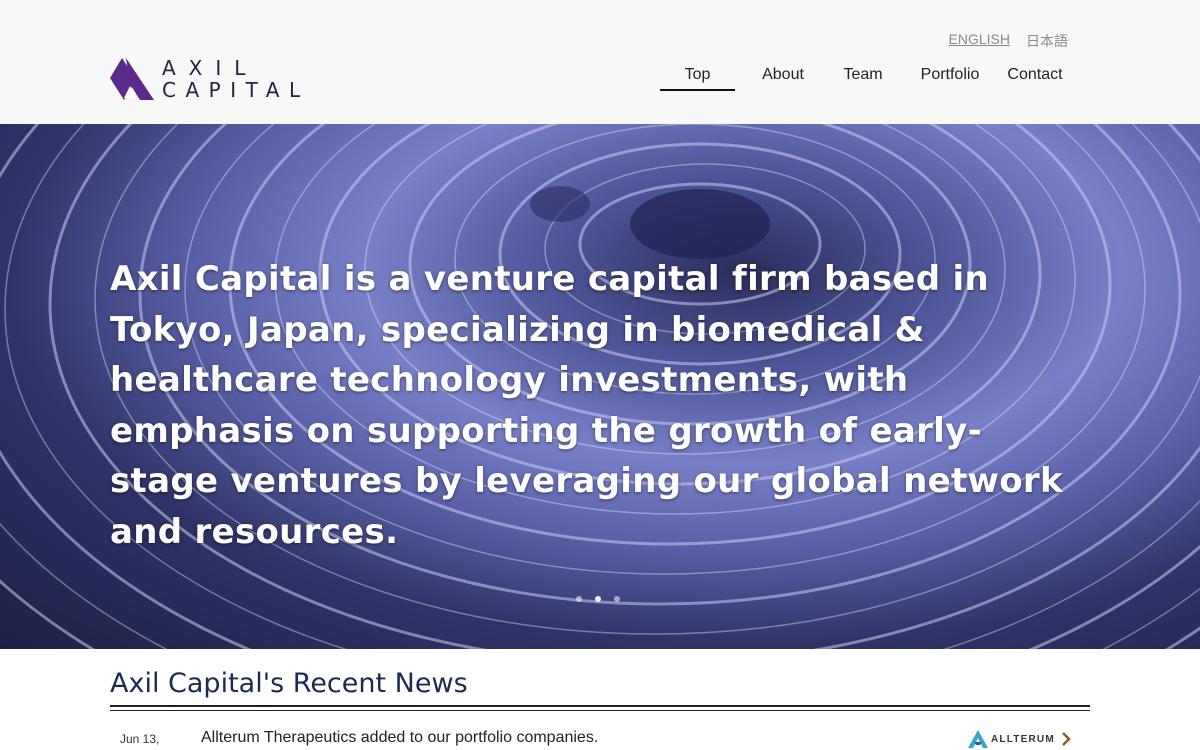 This screenshot has height=750, width=1200. What do you see at coordinates (600, 710) in the screenshot?
I see `news-divider-thin` at bounding box center [600, 710].